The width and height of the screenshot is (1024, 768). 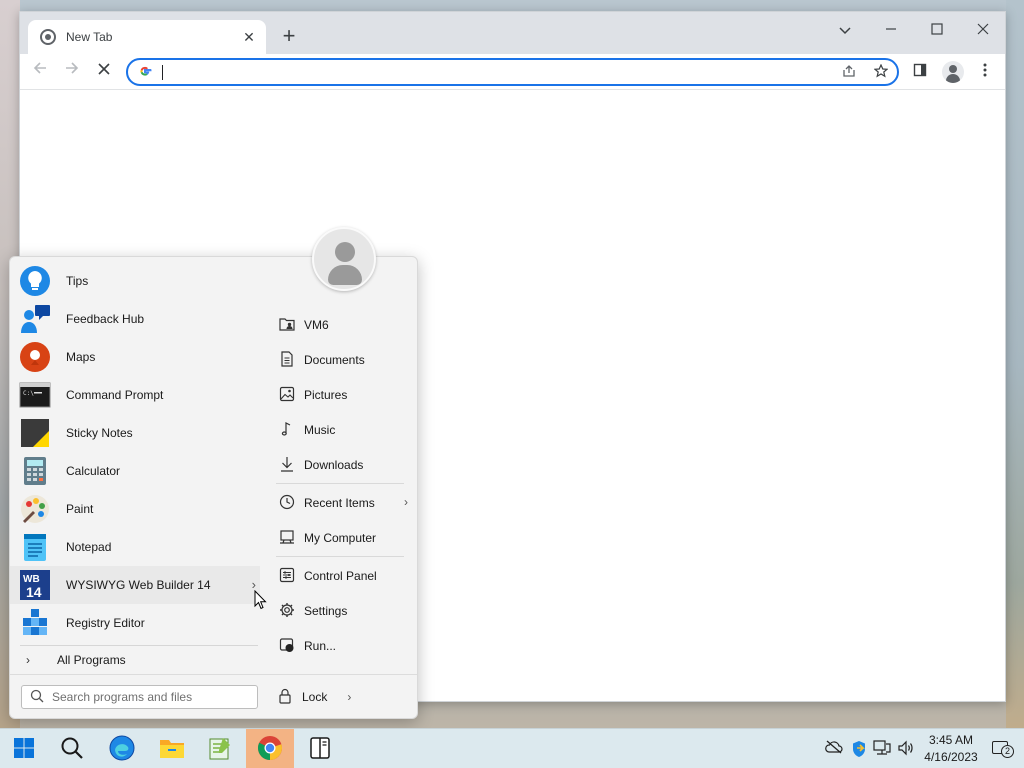 What do you see at coordinates (316, 324) in the screenshot?
I see `place-label: VM6` at bounding box center [316, 324].